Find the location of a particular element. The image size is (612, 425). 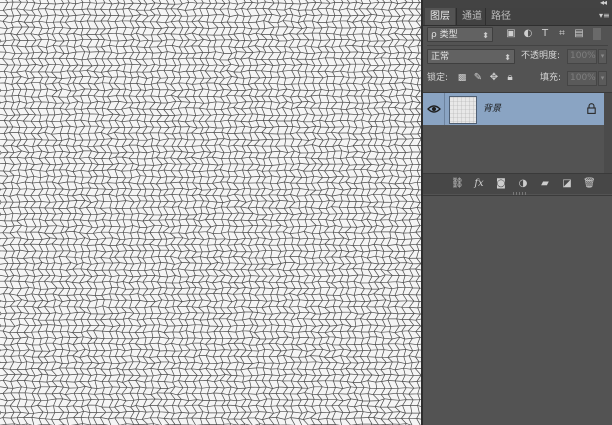

shape-filter-icon: ⌗ is located at coordinates (562, 34).